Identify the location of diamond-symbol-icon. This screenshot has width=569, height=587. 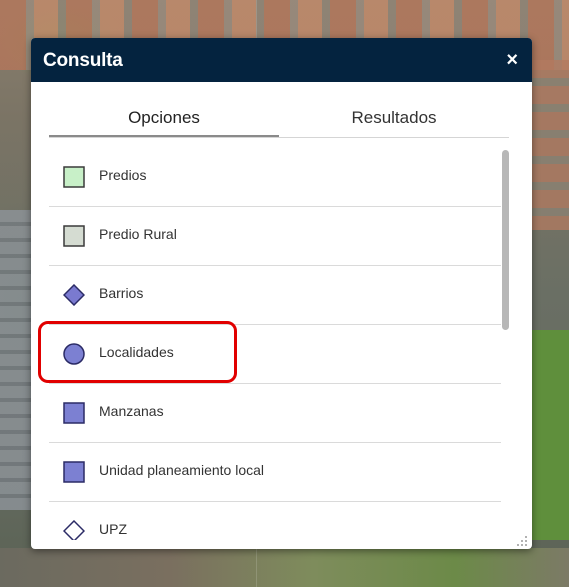
(74, 295).